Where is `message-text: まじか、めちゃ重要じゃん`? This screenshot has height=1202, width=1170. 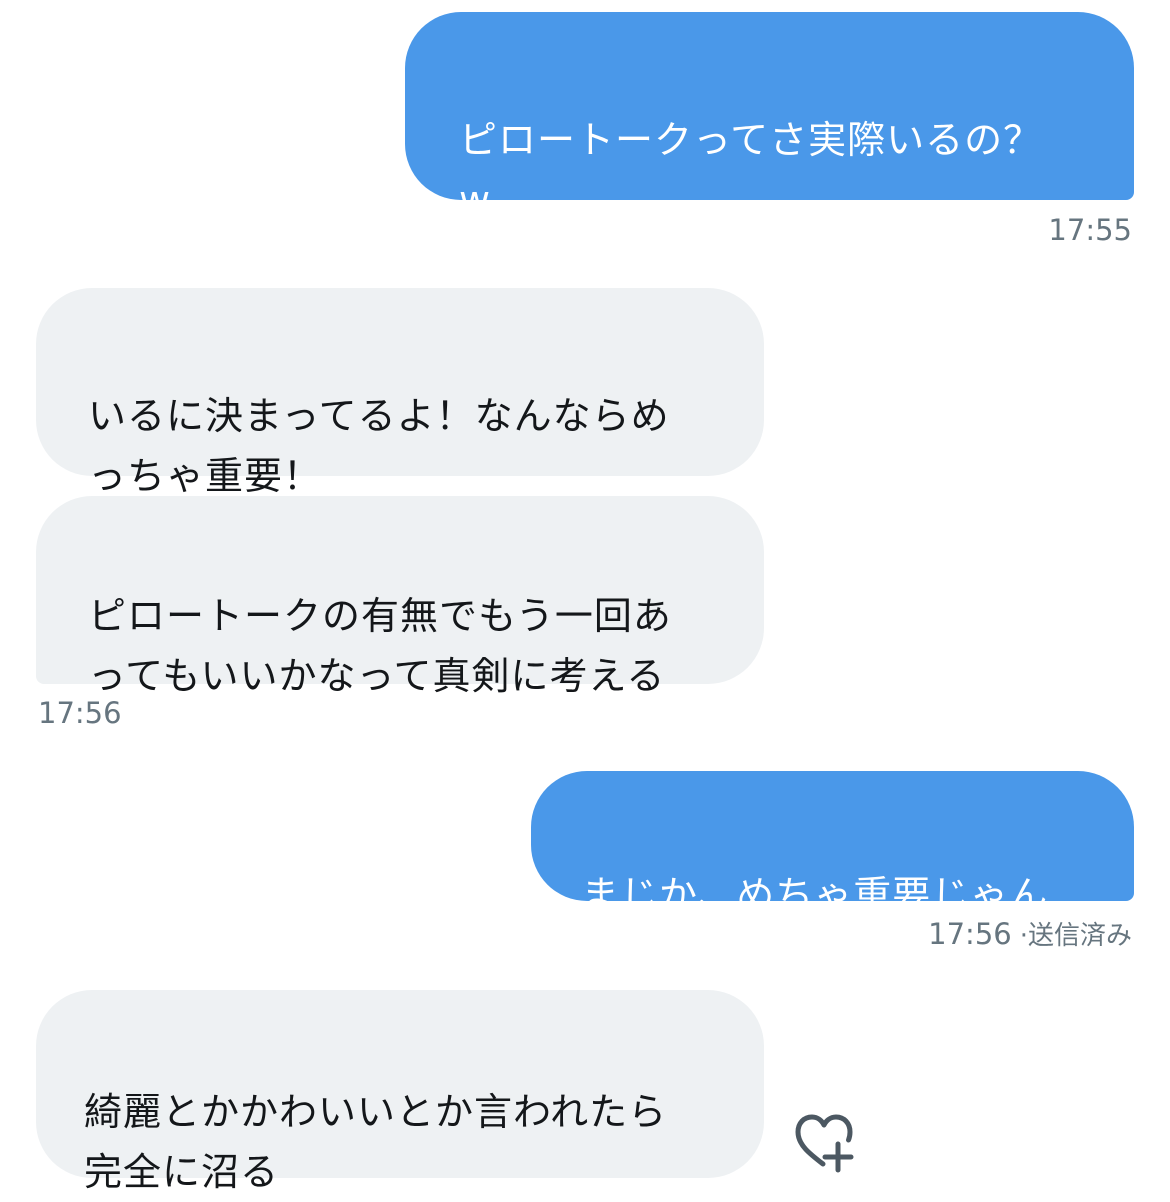
message-text: まじか、めちゃ重要じゃん is located at coordinates (815, 895).